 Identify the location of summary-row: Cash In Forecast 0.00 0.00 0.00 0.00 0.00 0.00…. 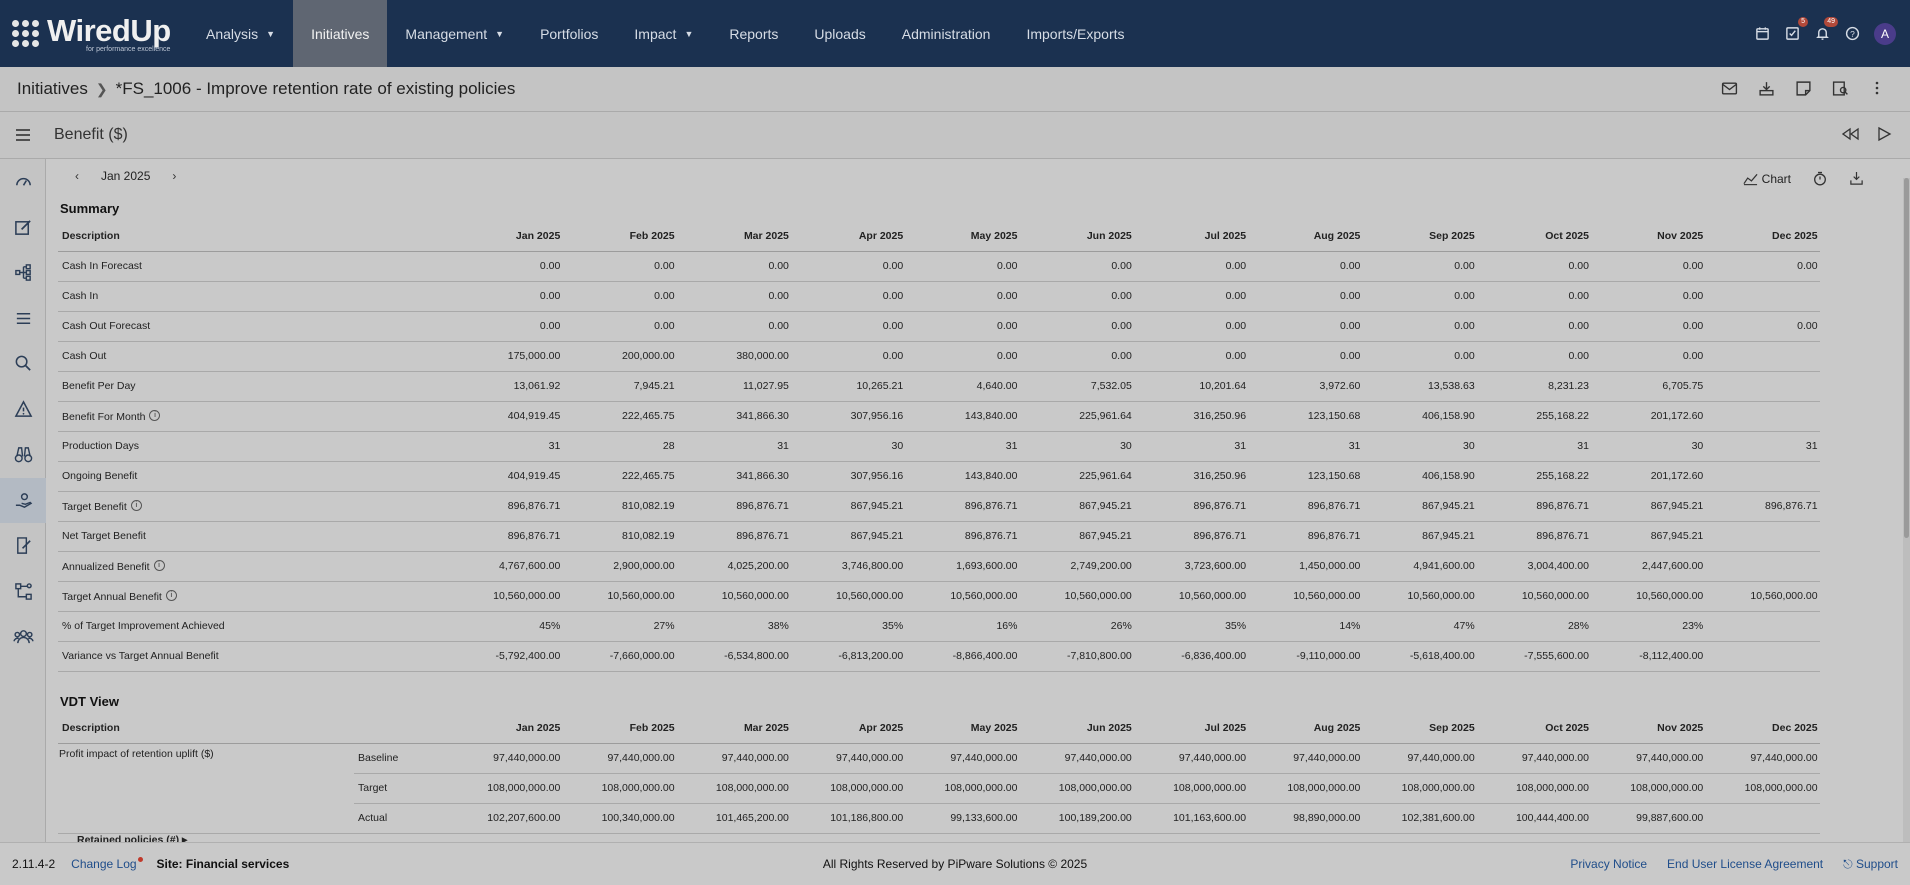
(939, 266).